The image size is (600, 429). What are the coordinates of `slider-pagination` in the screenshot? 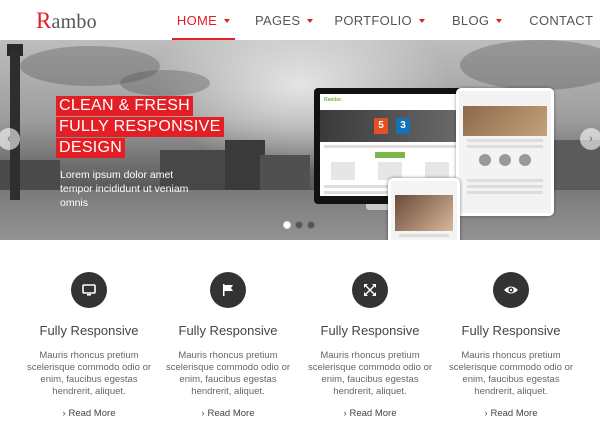 It's located at (301, 225).